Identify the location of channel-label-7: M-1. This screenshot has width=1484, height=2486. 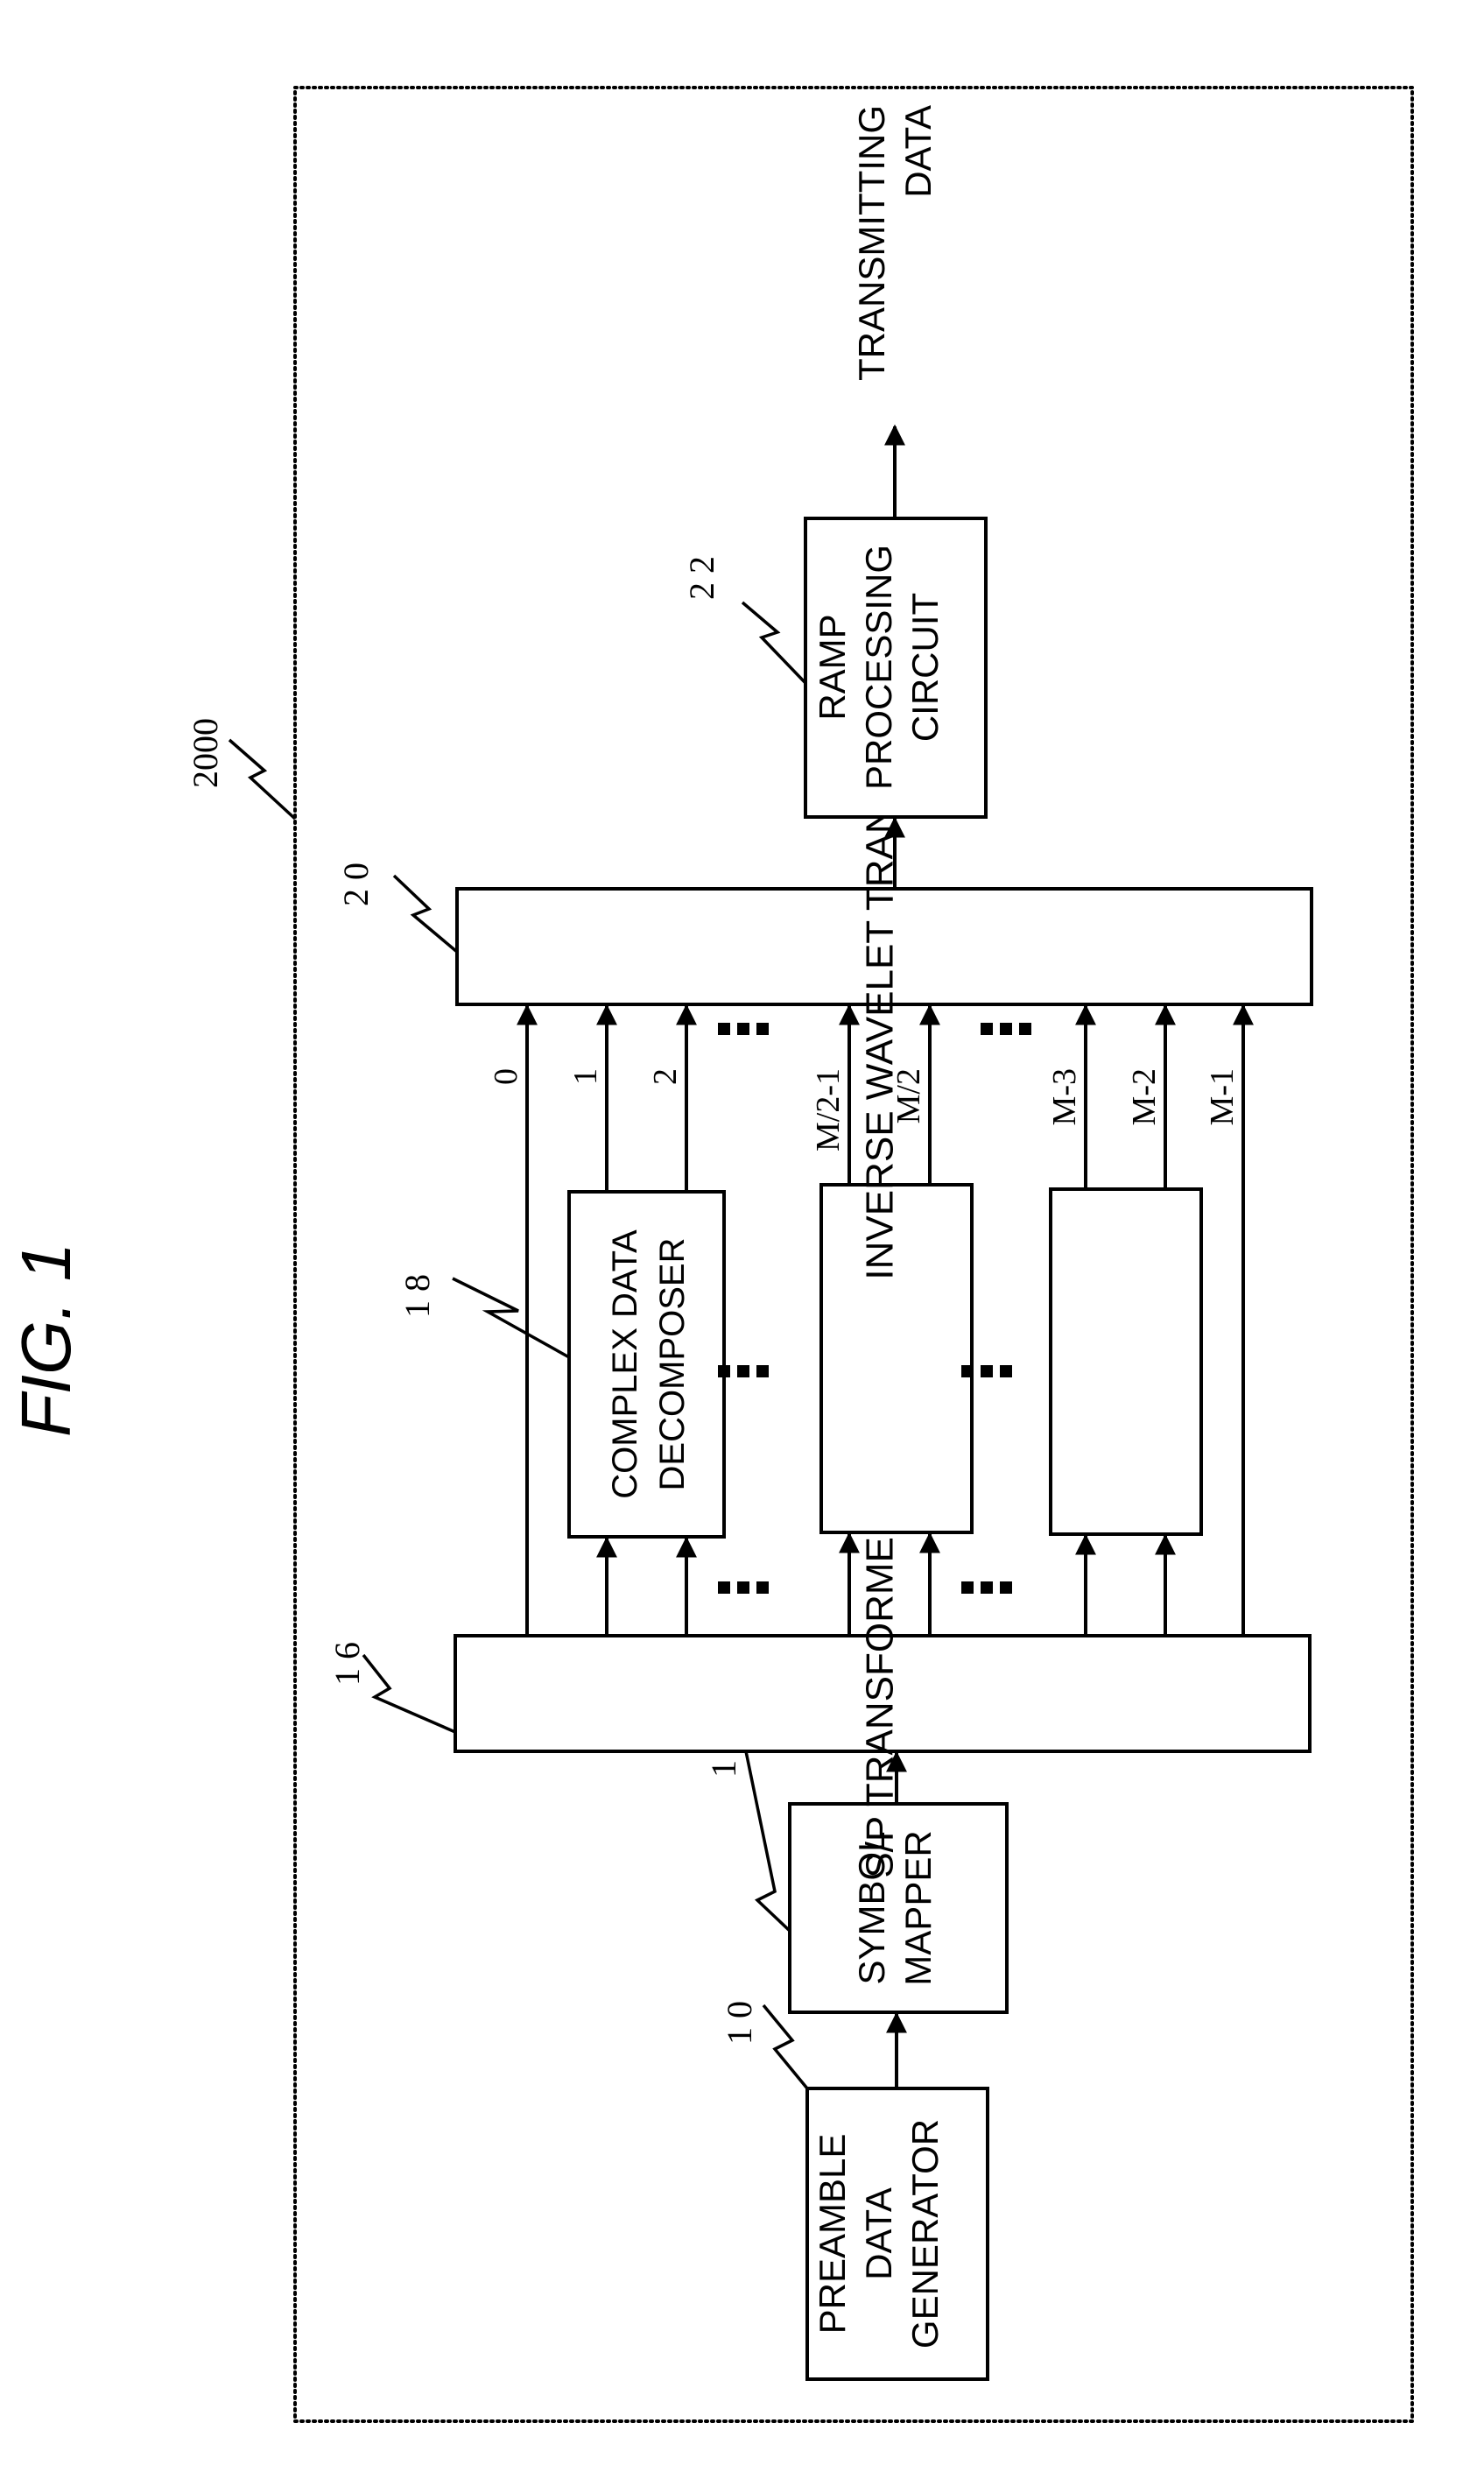
(1222, 1096).